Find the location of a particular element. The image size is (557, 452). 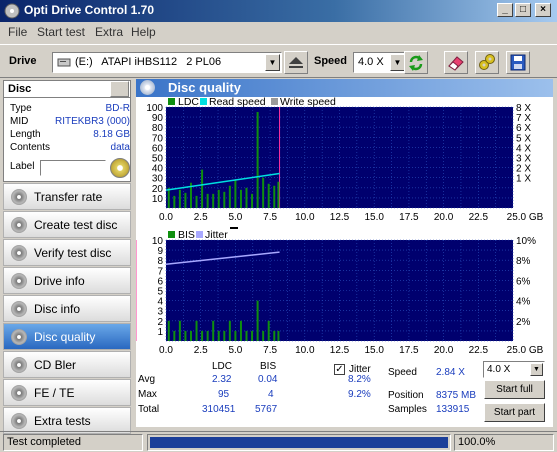

sidebar-item-disc-quality: Disc quality is located at coordinates (67, 336).